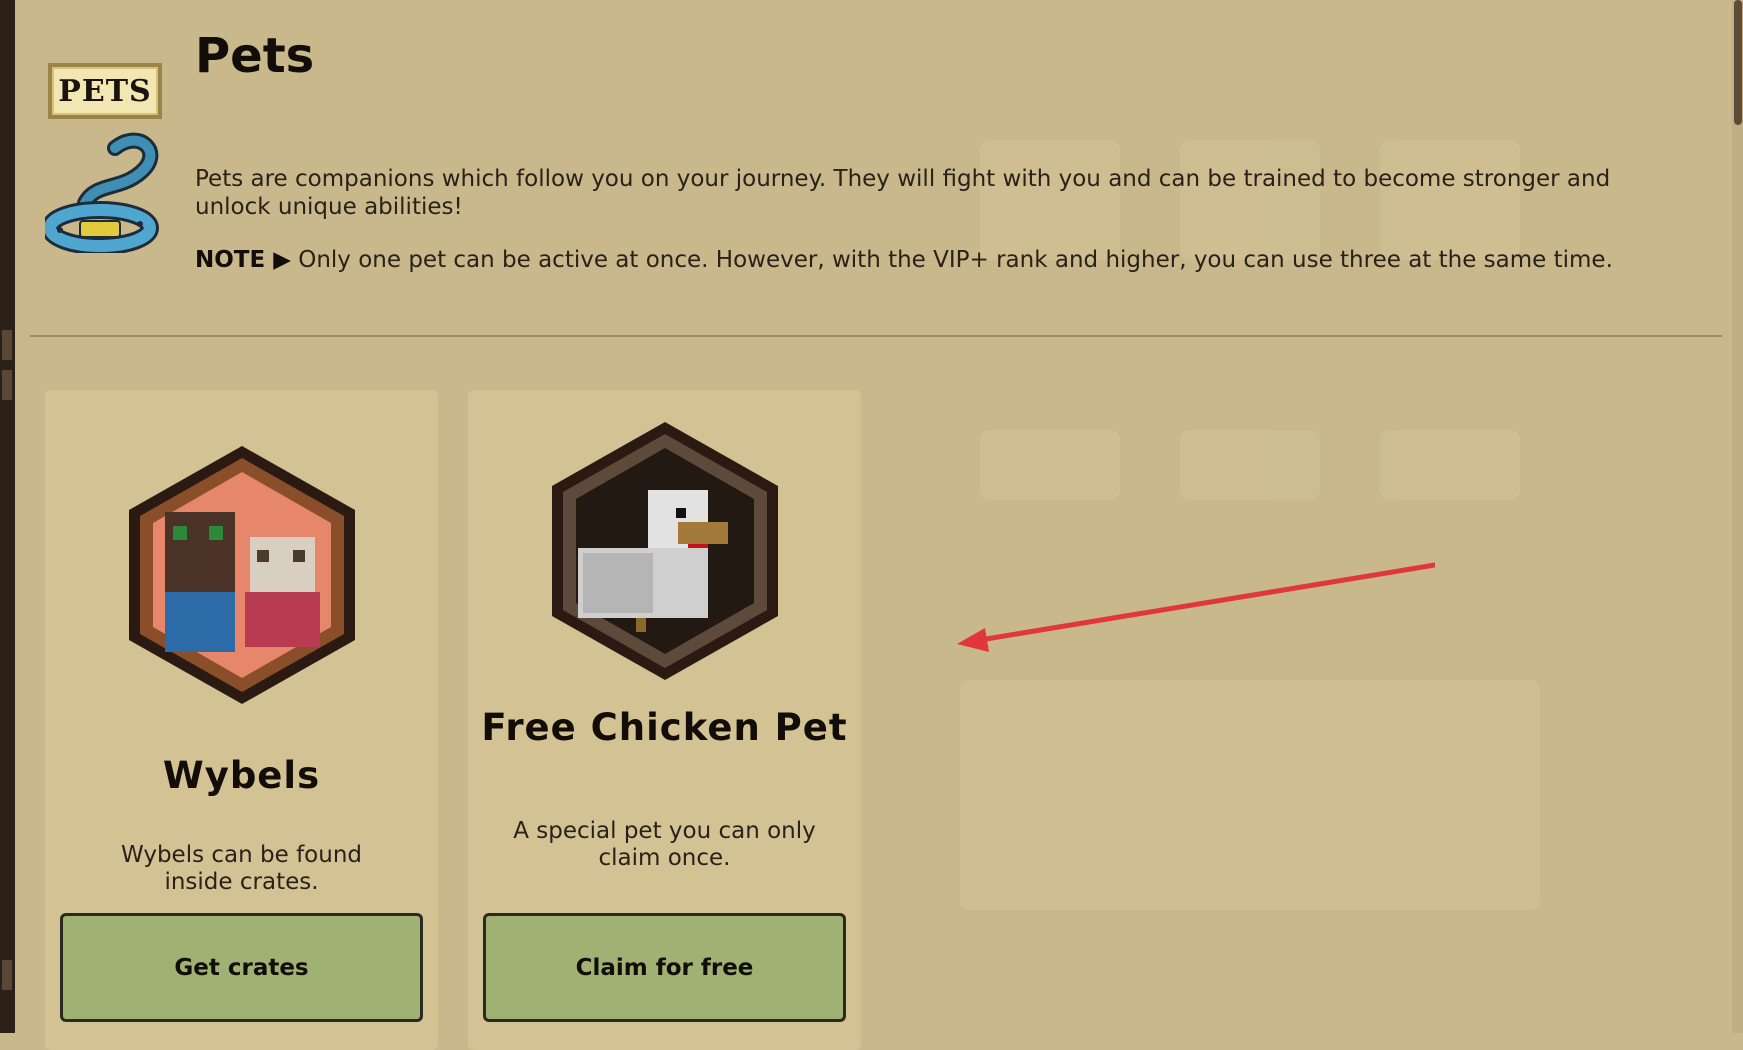  What do you see at coordinates (664, 967) in the screenshot?
I see `claim-for-free-button: Claim for free` at bounding box center [664, 967].